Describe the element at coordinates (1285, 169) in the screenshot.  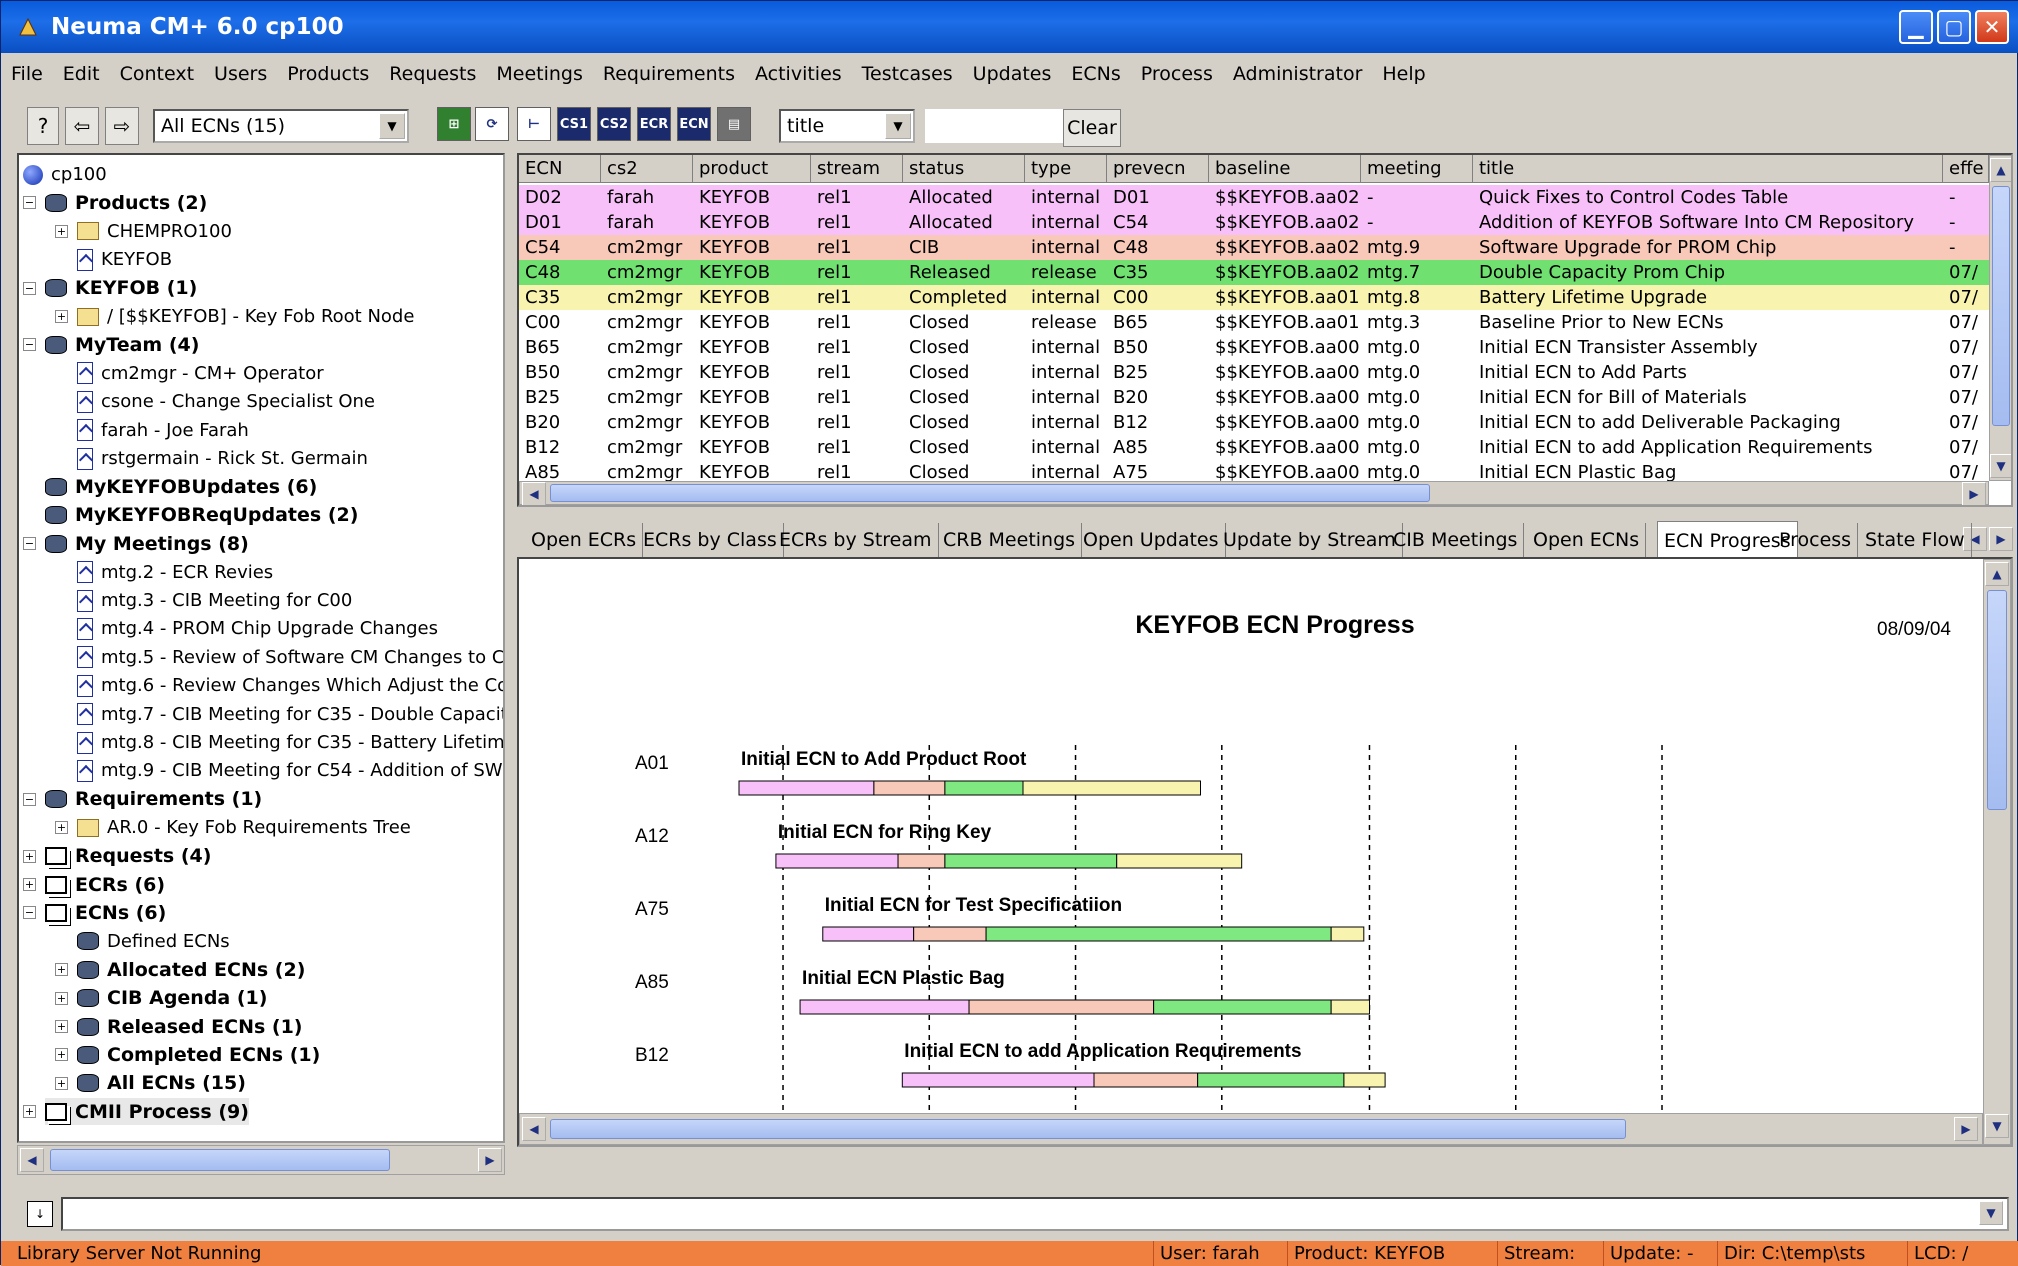
I see `column-header-baseline: baseline` at that location.